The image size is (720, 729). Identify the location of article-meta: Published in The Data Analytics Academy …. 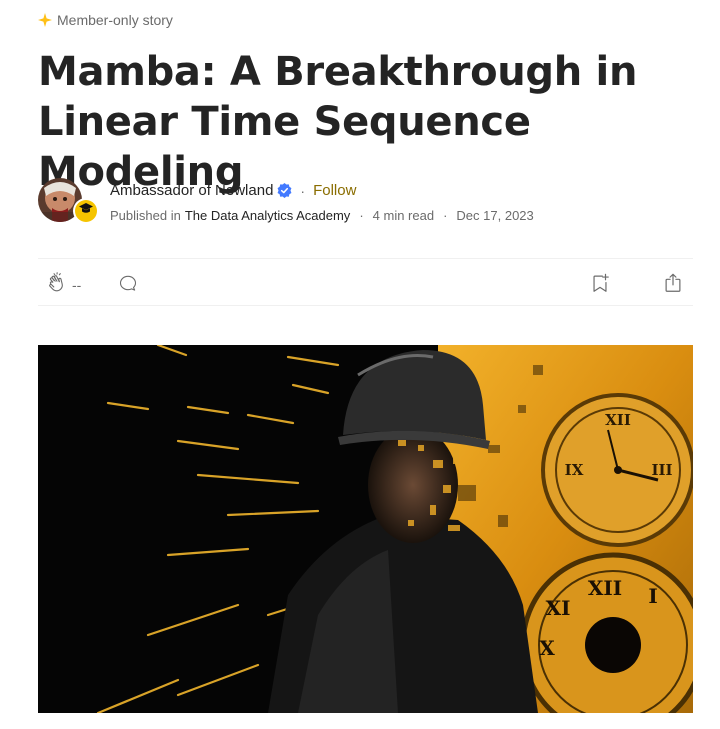
(322, 215).